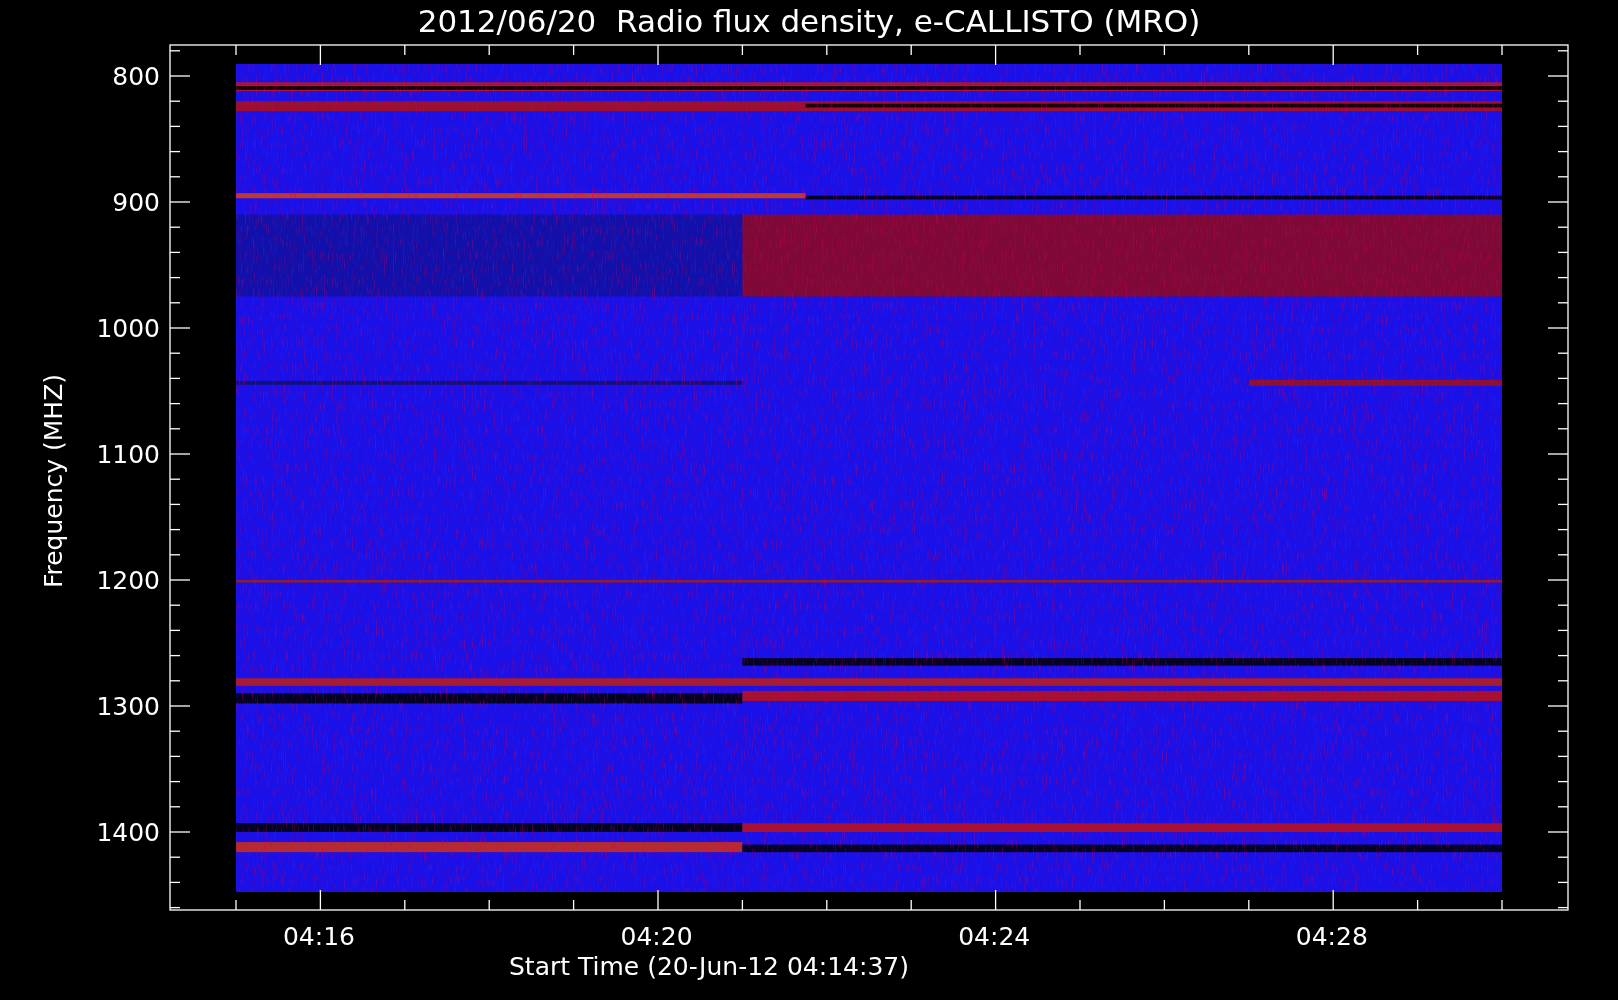 This screenshot has height=1000, width=1618. What do you see at coordinates (128, 832) in the screenshot?
I see `y-tick-label: 1400` at bounding box center [128, 832].